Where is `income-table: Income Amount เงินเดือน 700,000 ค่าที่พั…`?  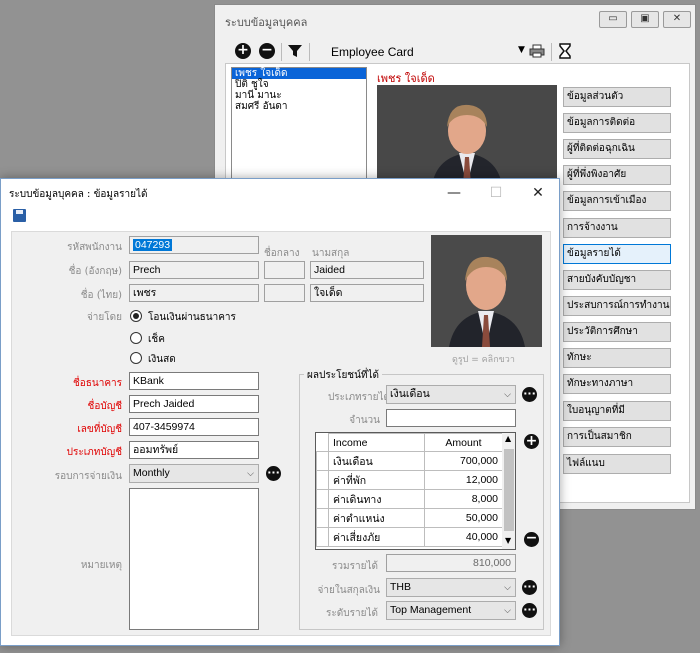 income-table: Income Amount เงินเดือน 700,000 ค่าที่พั… is located at coordinates (415, 491).